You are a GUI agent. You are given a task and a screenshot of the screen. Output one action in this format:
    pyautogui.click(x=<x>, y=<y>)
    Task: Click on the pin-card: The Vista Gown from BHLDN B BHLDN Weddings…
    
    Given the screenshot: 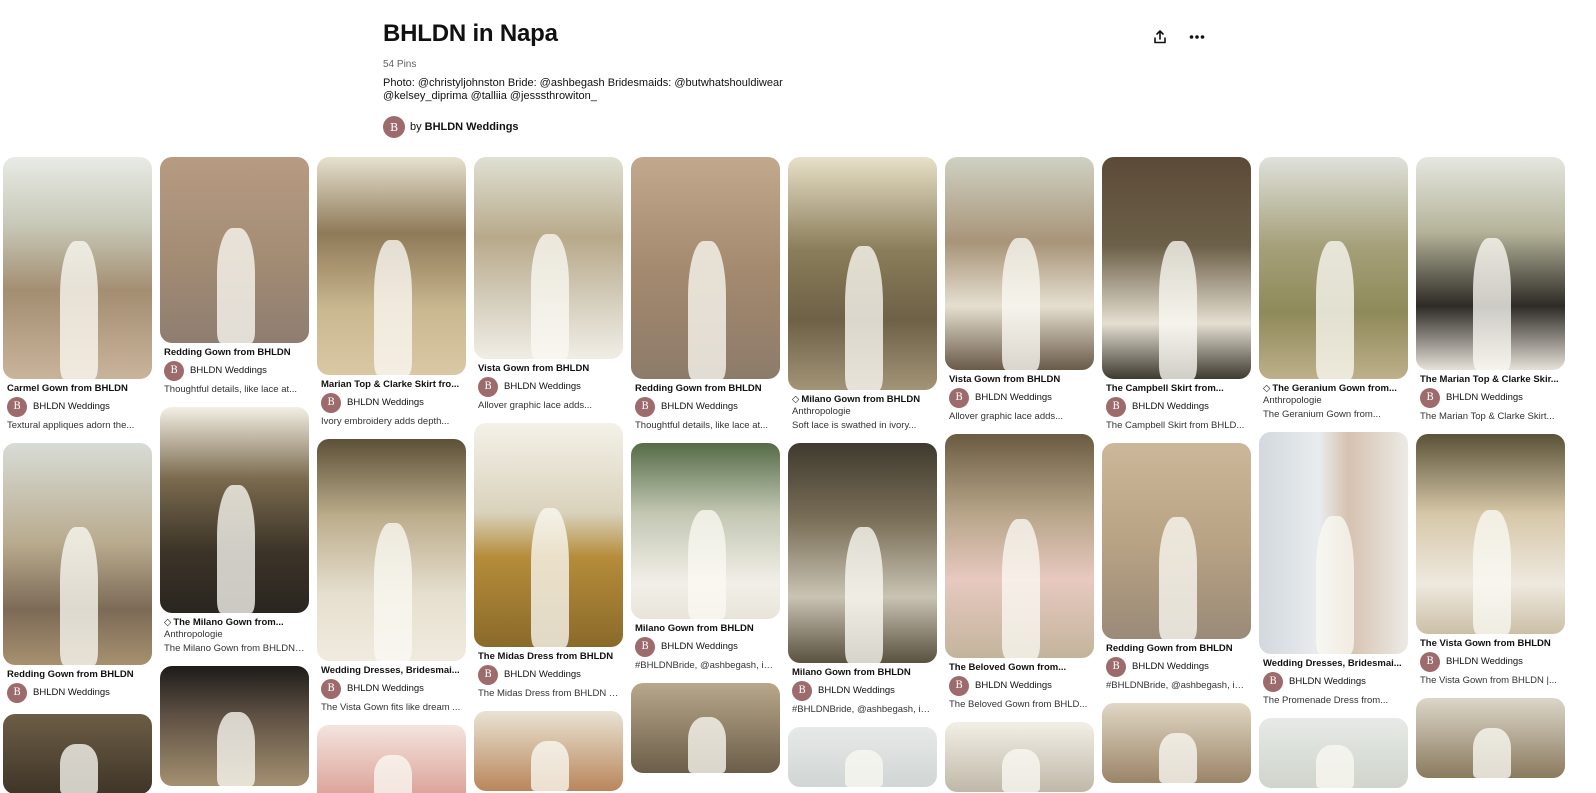 What is the action you would take?
    pyautogui.click(x=1490, y=560)
    